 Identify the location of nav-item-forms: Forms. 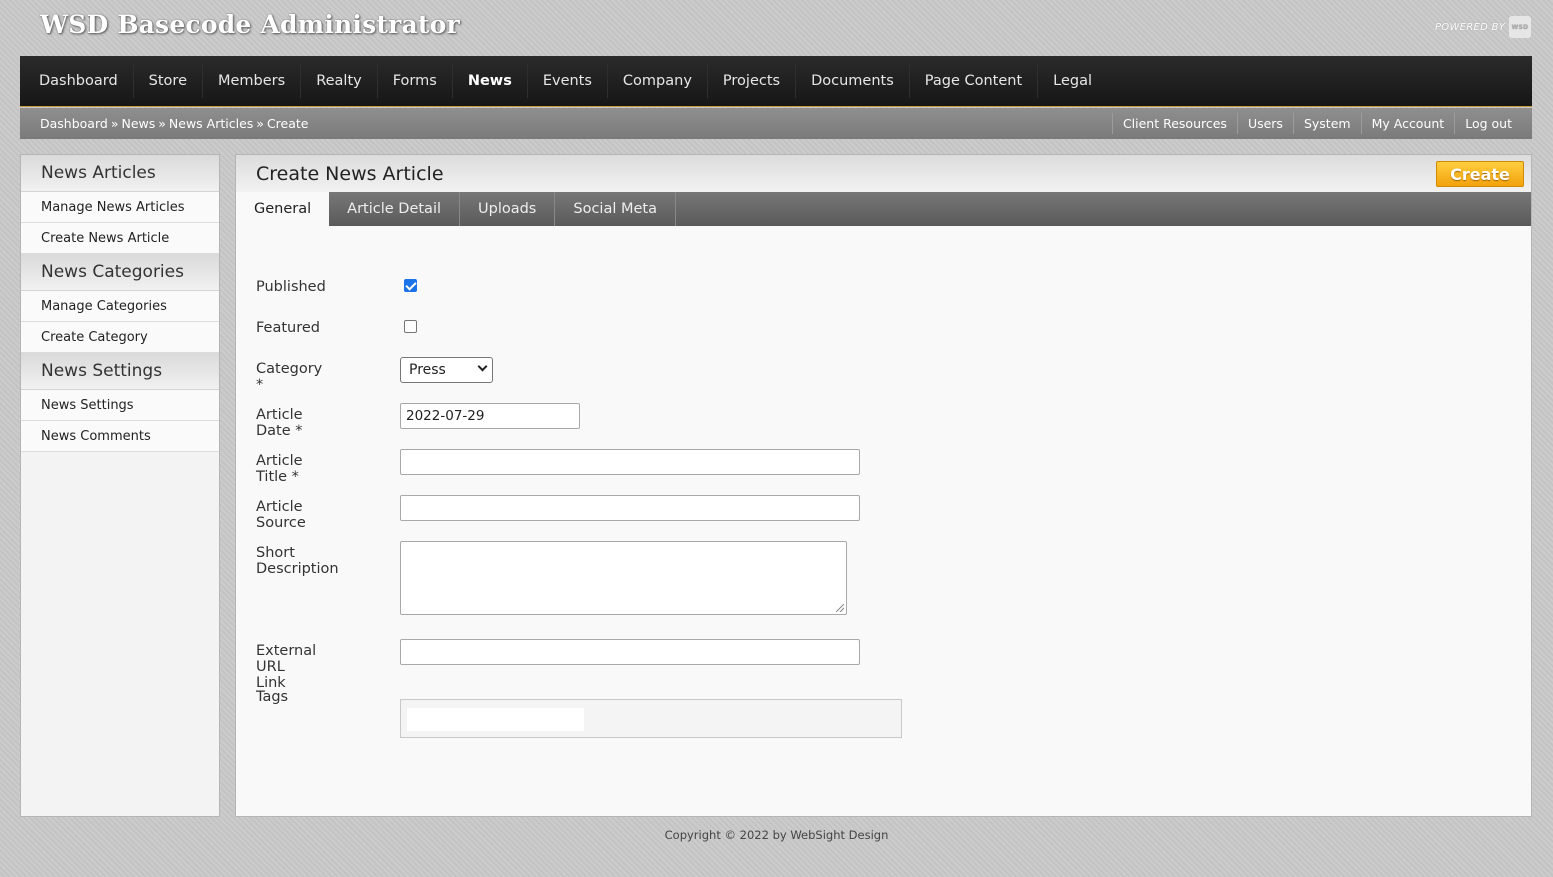
(414, 81).